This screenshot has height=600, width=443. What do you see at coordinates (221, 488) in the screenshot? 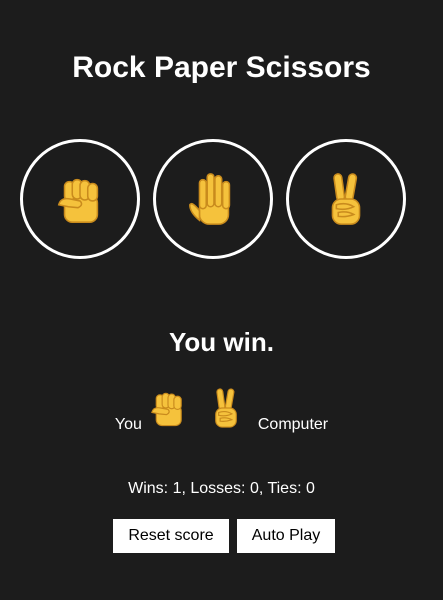
I see `score-text: Wins: 1, Losses: 0, Ties: 0` at bounding box center [221, 488].